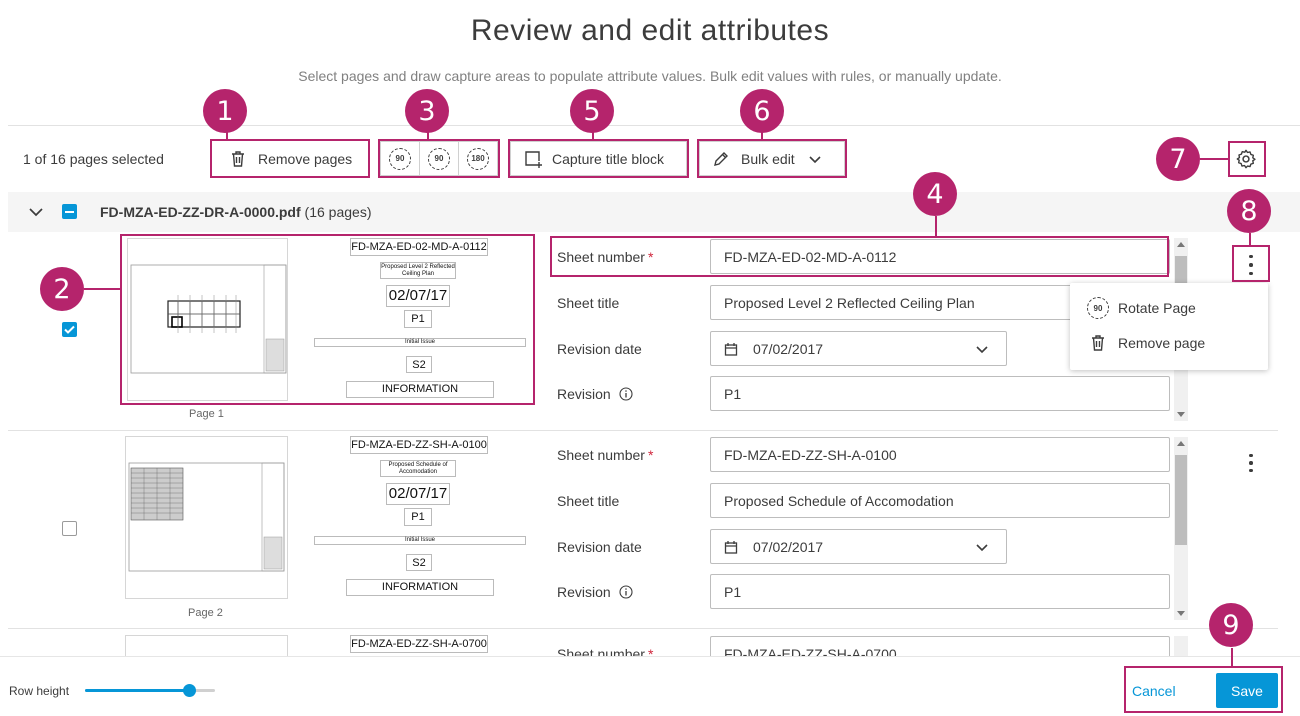 The height and width of the screenshot is (716, 1300). I want to click on slider-thumb, so click(189, 690).